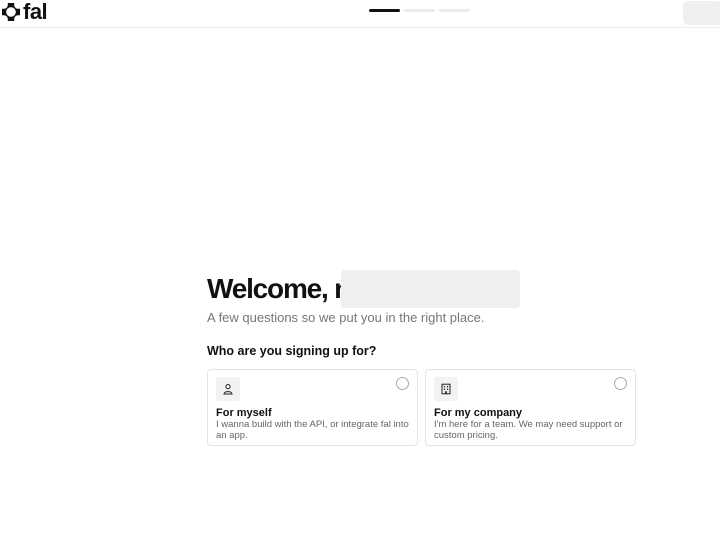  Describe the element at coordinates (430, 289) in the screenshot. I see `redacted-name` at that location.